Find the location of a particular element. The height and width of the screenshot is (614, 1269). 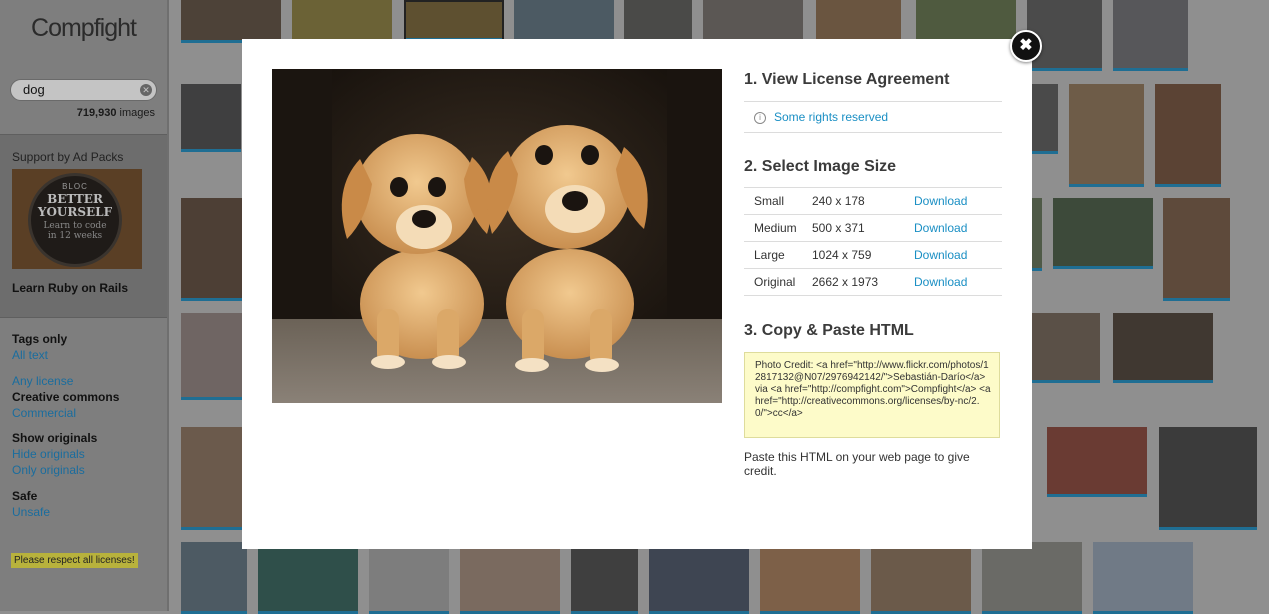

safe-filter: Safe Unsafe is located at coordinates (31, 504).